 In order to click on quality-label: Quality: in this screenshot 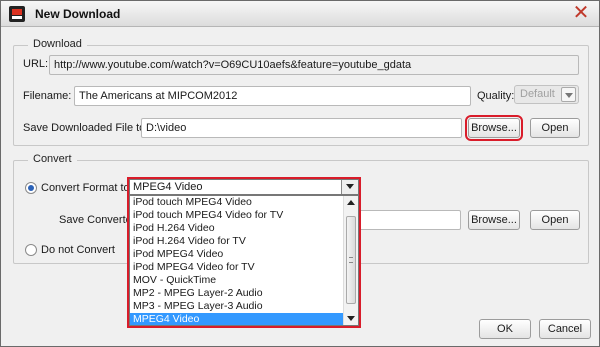, I will do `click(496, 96)`.